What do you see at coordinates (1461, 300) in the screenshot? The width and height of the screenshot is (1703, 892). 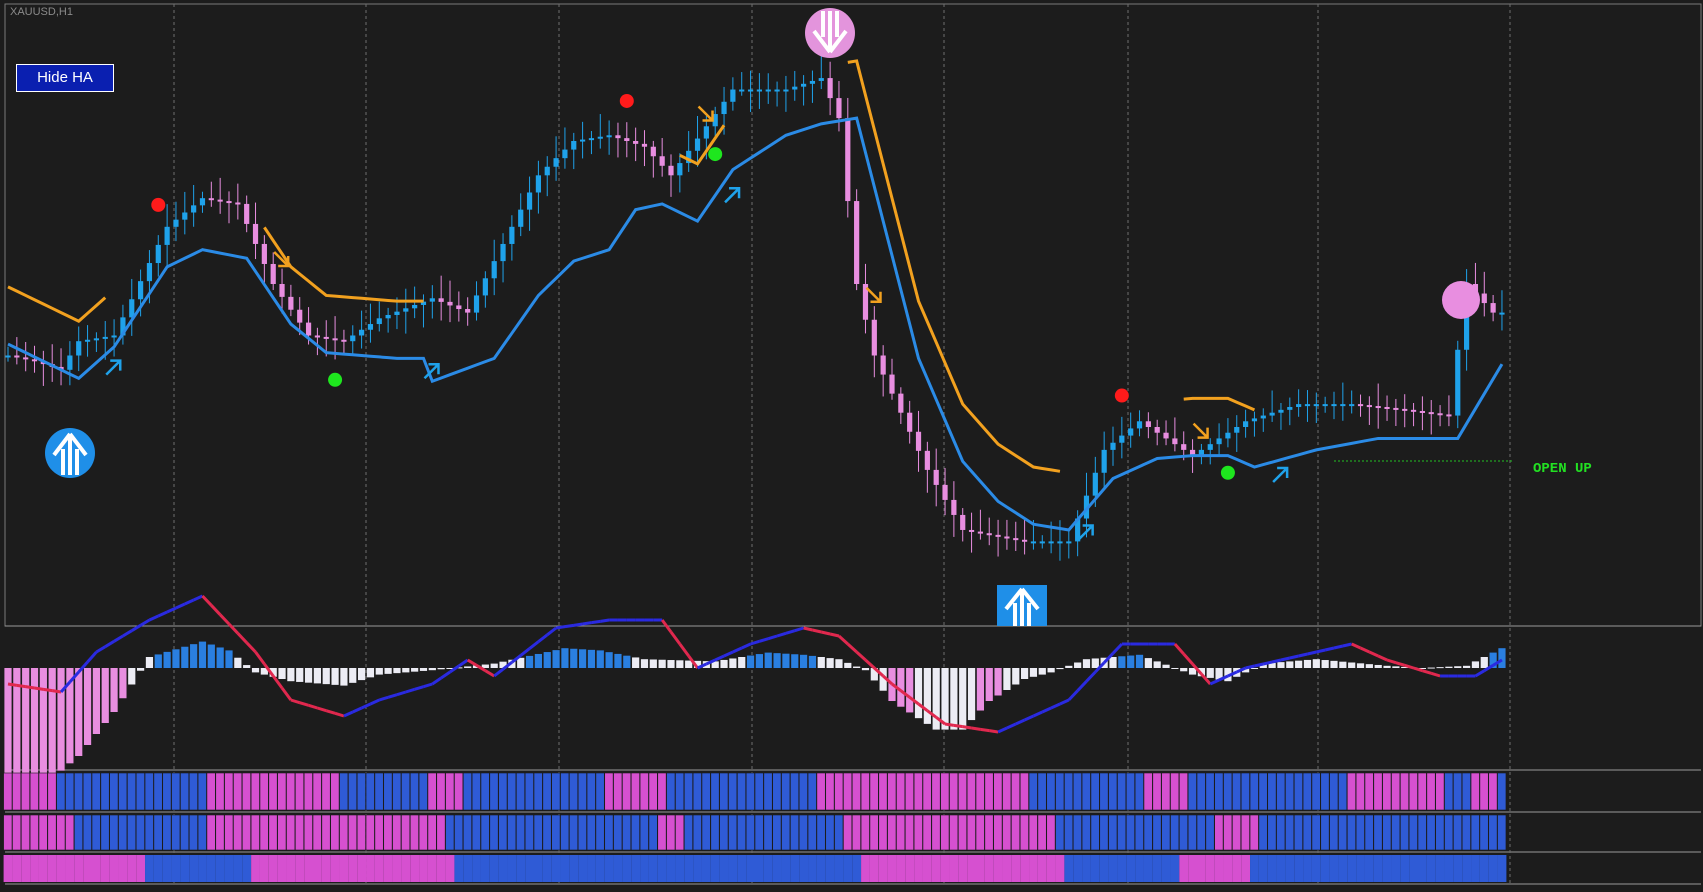 I see `signal-pink-dot` at bounding box center [1461, 300].